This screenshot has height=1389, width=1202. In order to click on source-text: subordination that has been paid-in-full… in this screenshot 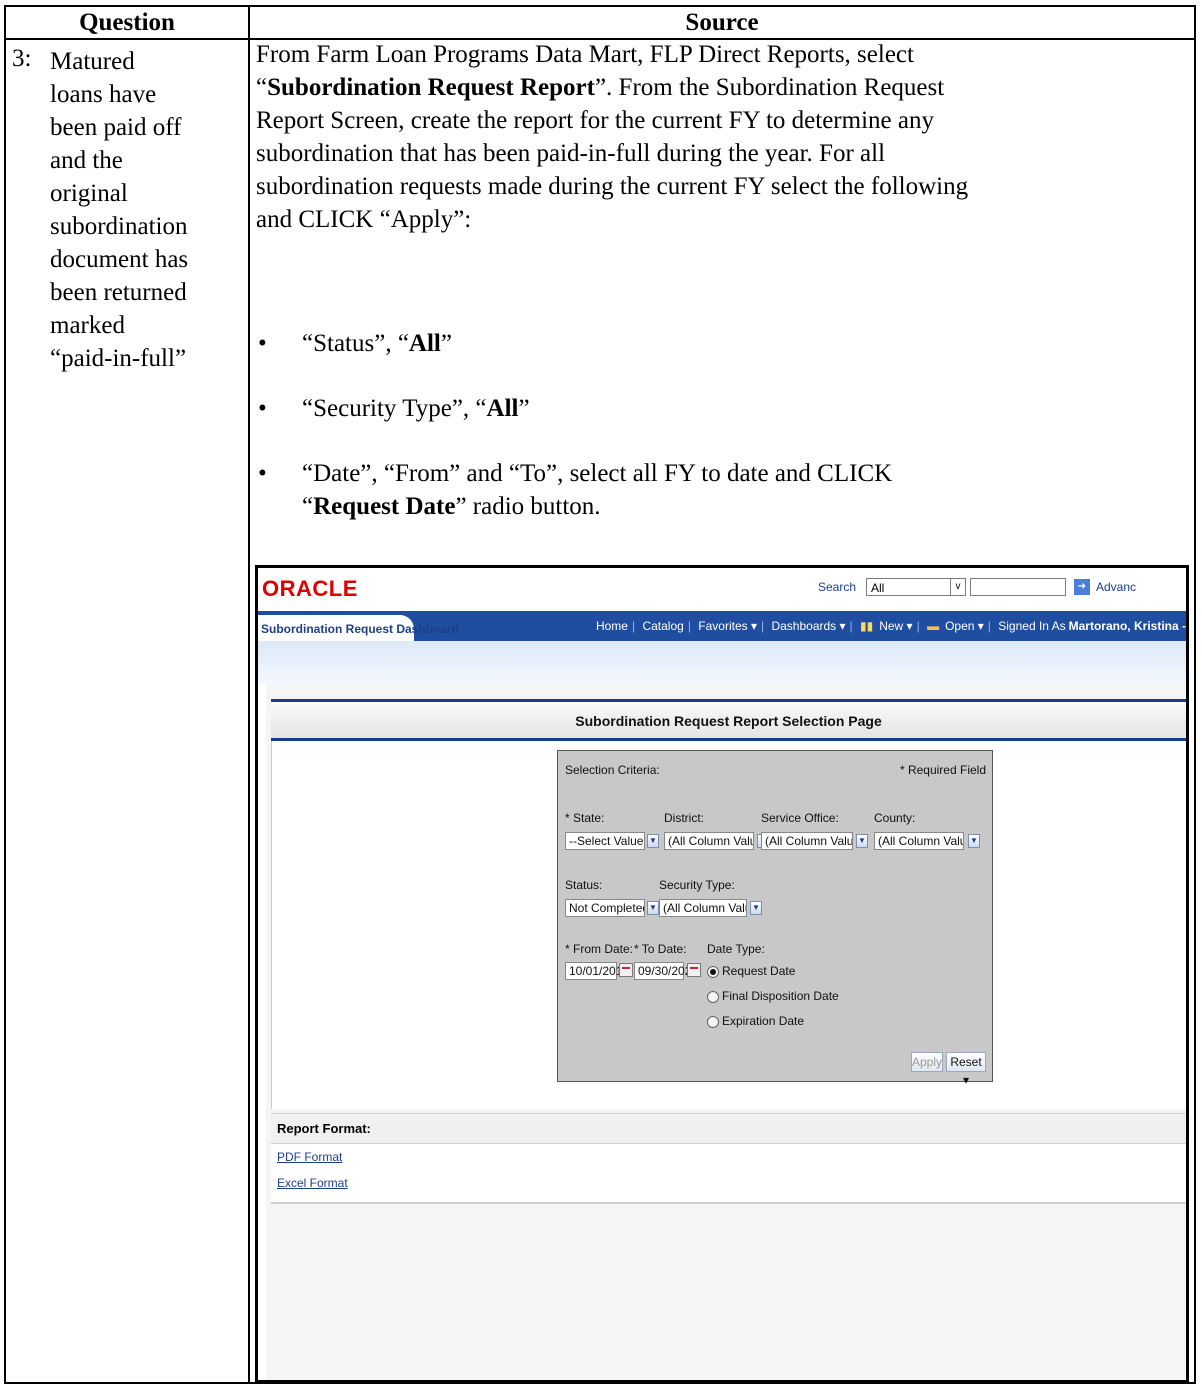, I will do `click(571, 153)`.